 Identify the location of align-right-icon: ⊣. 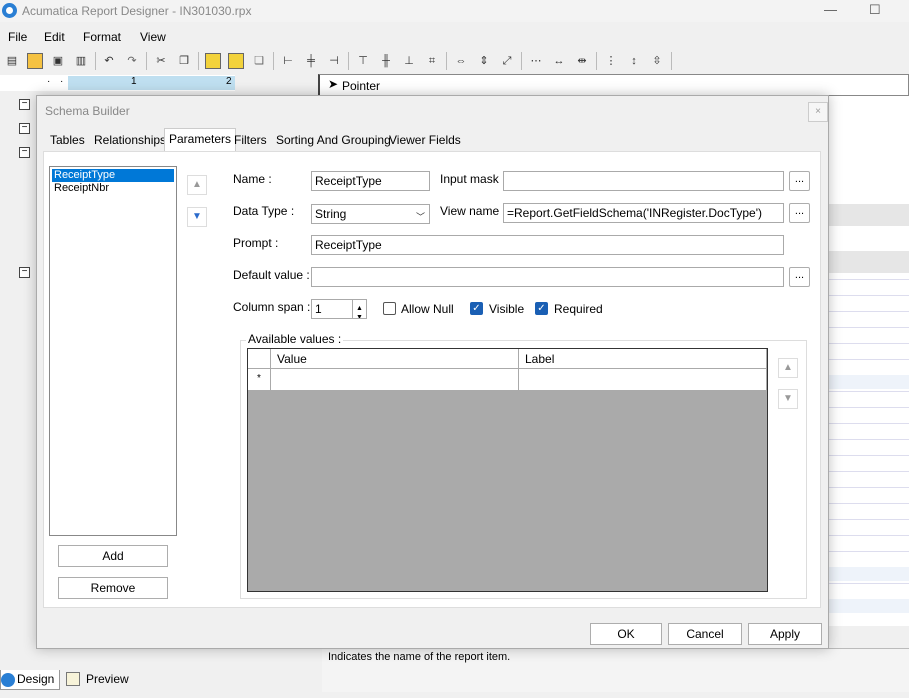
(334, 61).